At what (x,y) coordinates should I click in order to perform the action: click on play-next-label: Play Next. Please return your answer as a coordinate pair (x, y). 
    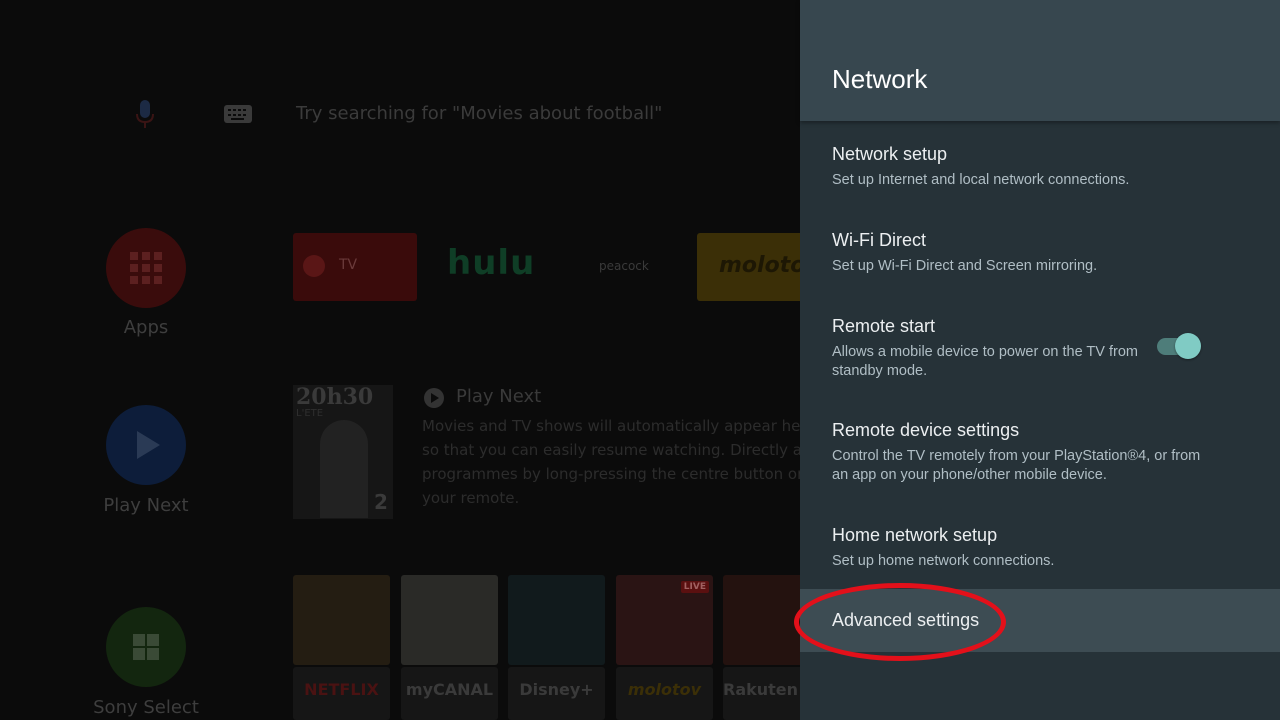
    Looking at the image, I should click on (146, 505).